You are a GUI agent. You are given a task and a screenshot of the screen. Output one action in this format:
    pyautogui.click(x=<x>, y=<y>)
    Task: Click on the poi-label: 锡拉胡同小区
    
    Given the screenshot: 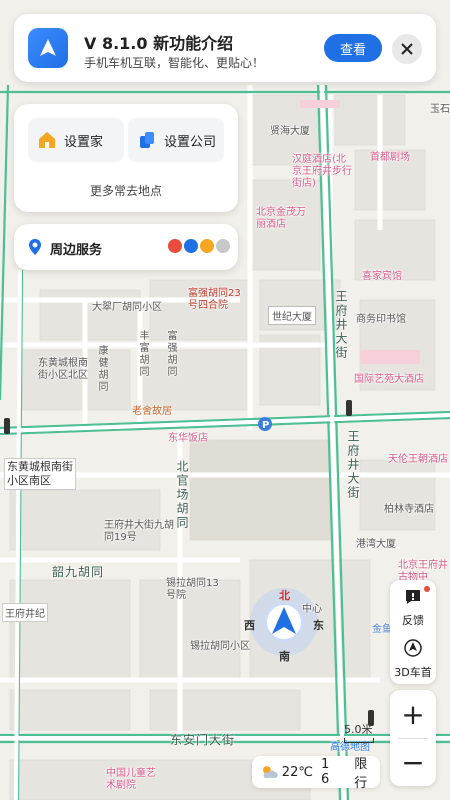 What is the action you would take?
    pyautogui.click(x=220, y=644)
    